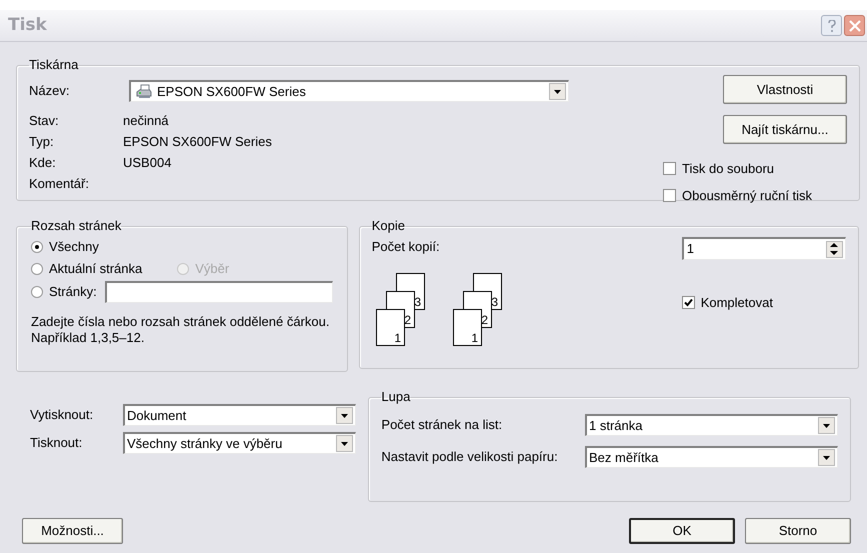  Describe the element at coordinates (74, 247) in the screenshot. I see `radio-label: Všechny` at that location.